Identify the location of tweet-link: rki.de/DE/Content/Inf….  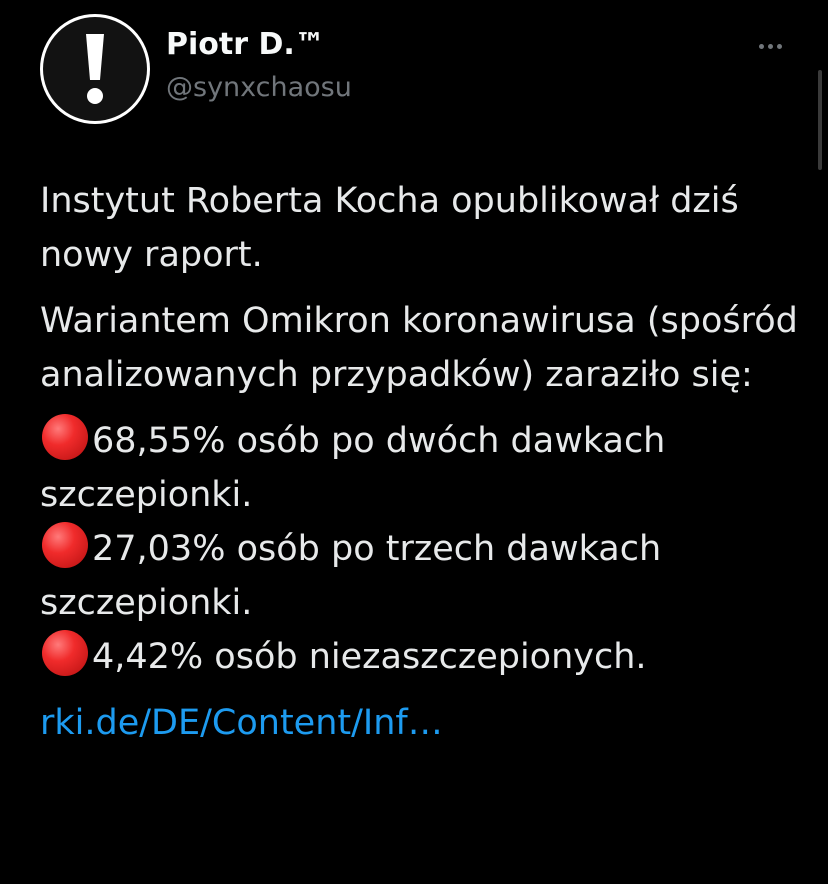
(241, 723).